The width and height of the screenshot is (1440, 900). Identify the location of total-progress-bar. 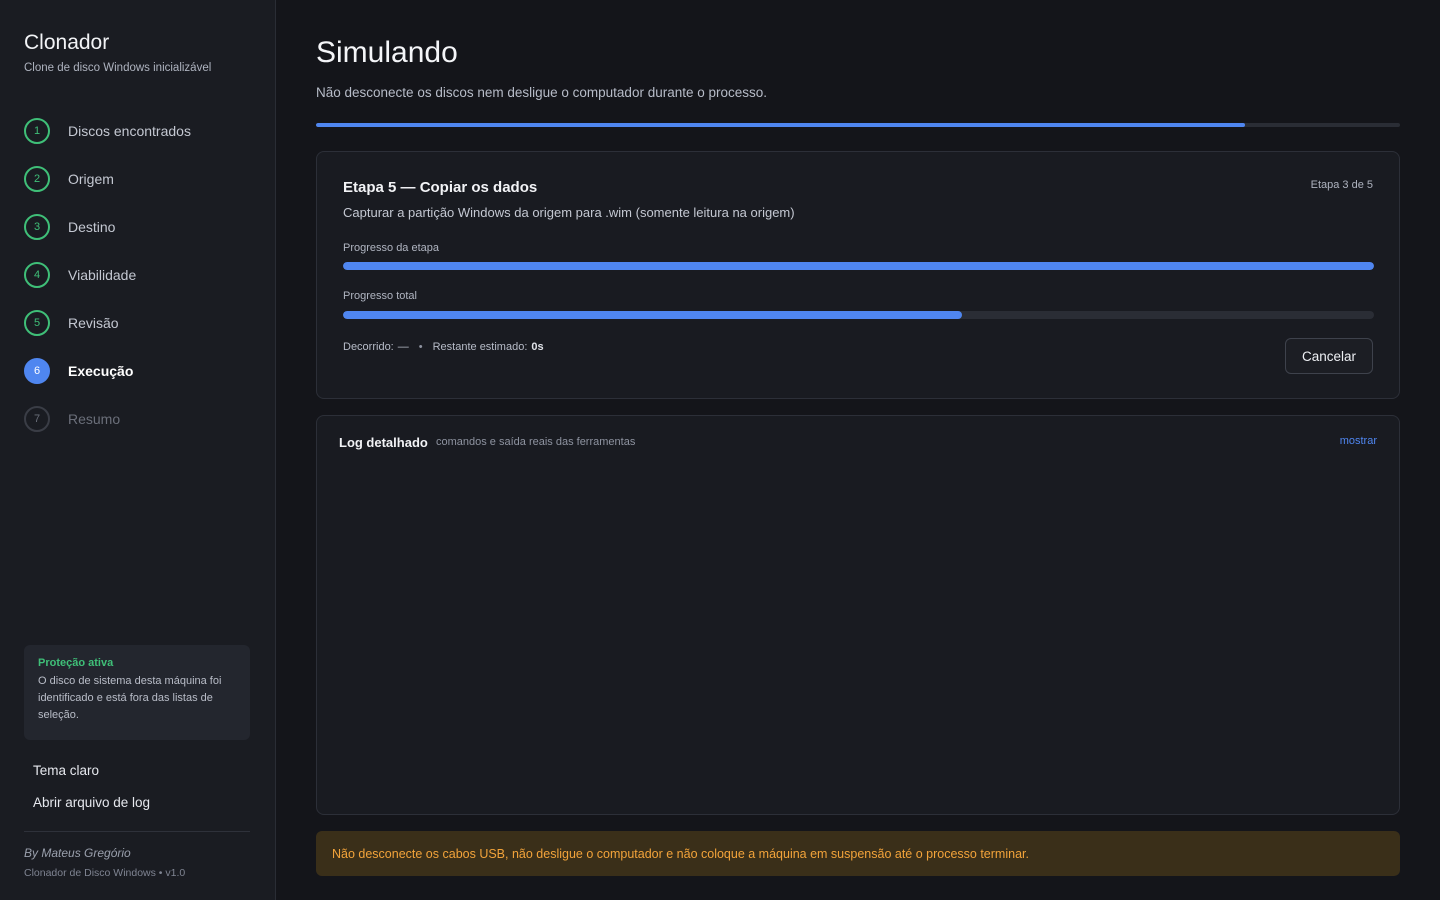
(858, 315).